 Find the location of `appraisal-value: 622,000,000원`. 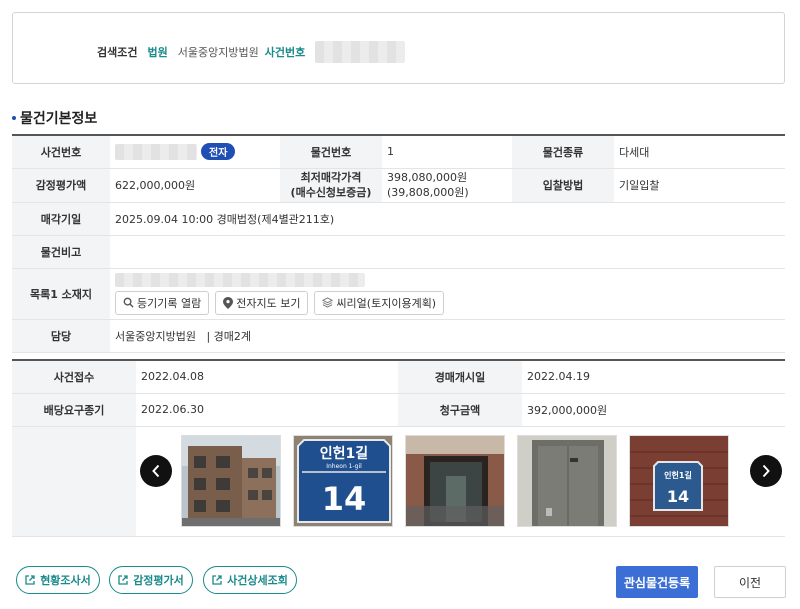

appraisal-value: 622,000,000원 is located at coordinates (195, 185).